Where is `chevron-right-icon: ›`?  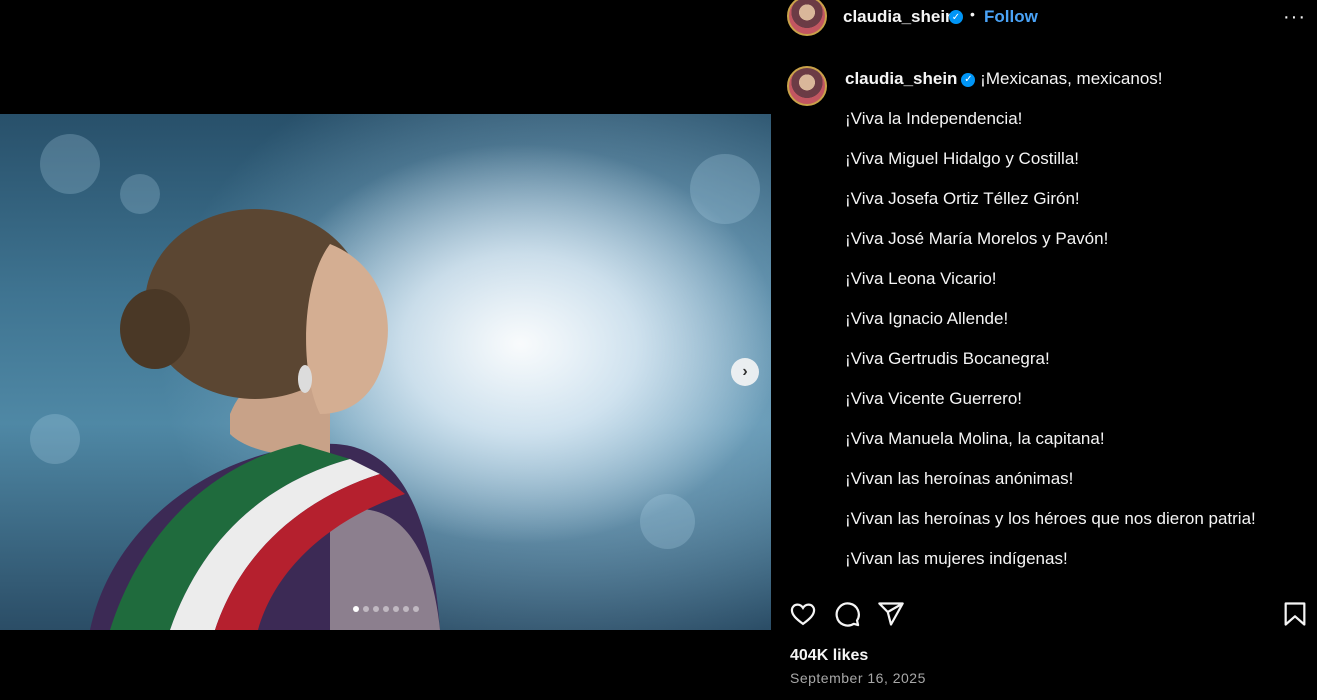
chevron-right-icon: › is located at coordinates (745, 371).